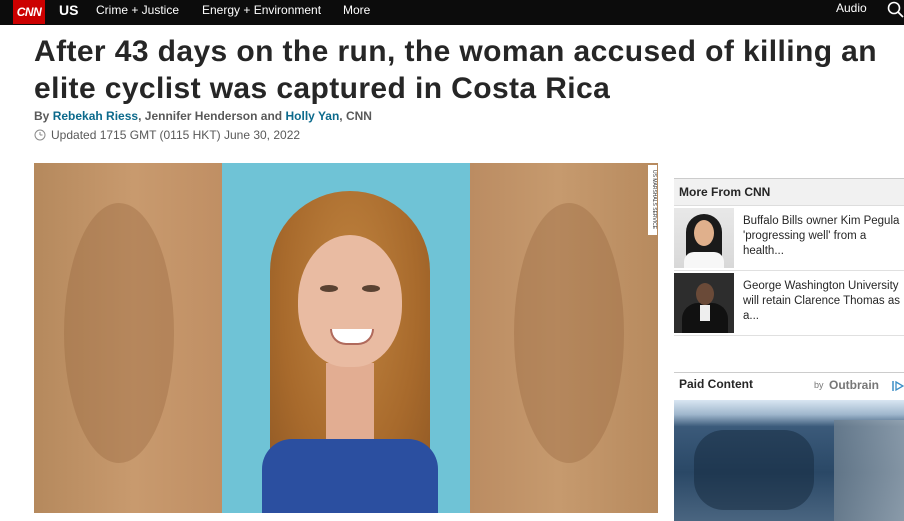 This screenshot has width=904, height=521. What do you see at coordinates (754, 470) in the screenshot?
I see `paid-image-shape` at bounding box center [754, 470].